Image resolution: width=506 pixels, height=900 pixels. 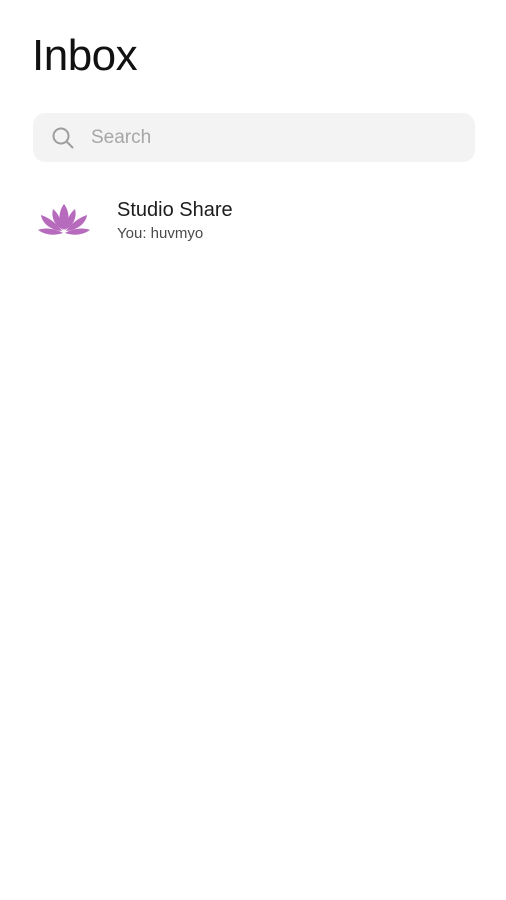 I want to click on conversation-text: Studio Share You: huvmyo, so click(x=175, y=220).